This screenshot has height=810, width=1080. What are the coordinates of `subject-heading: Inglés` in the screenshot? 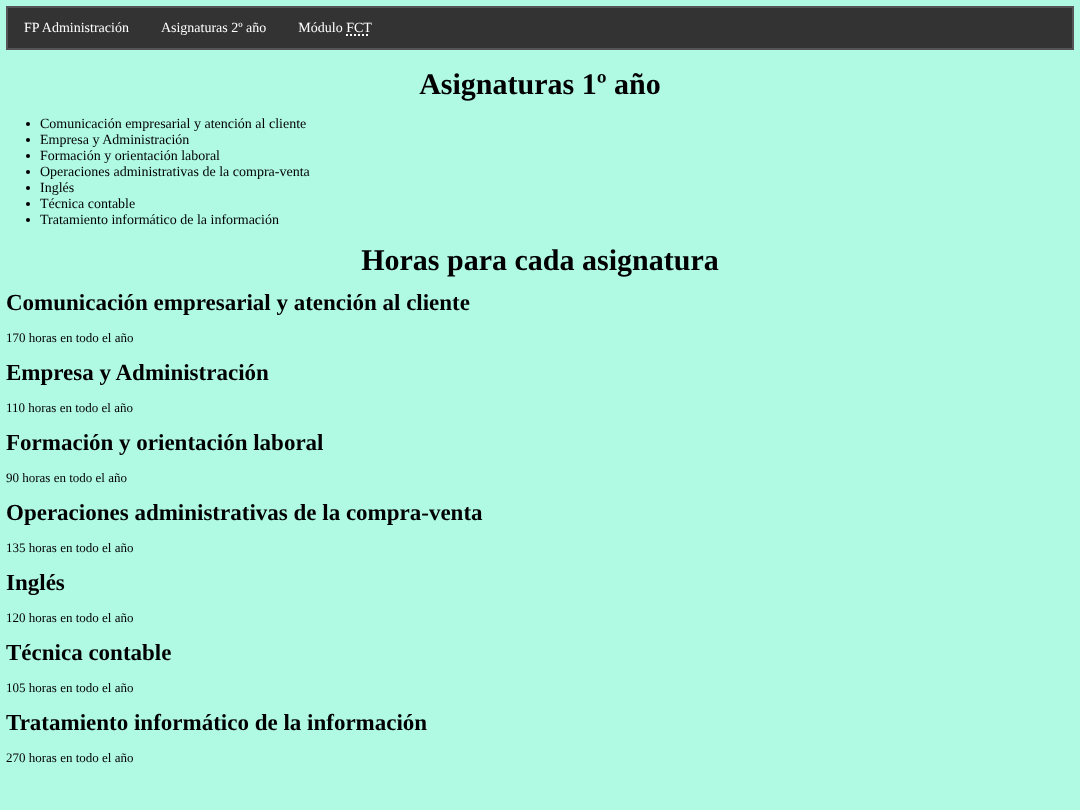 It's located at (36, 584).